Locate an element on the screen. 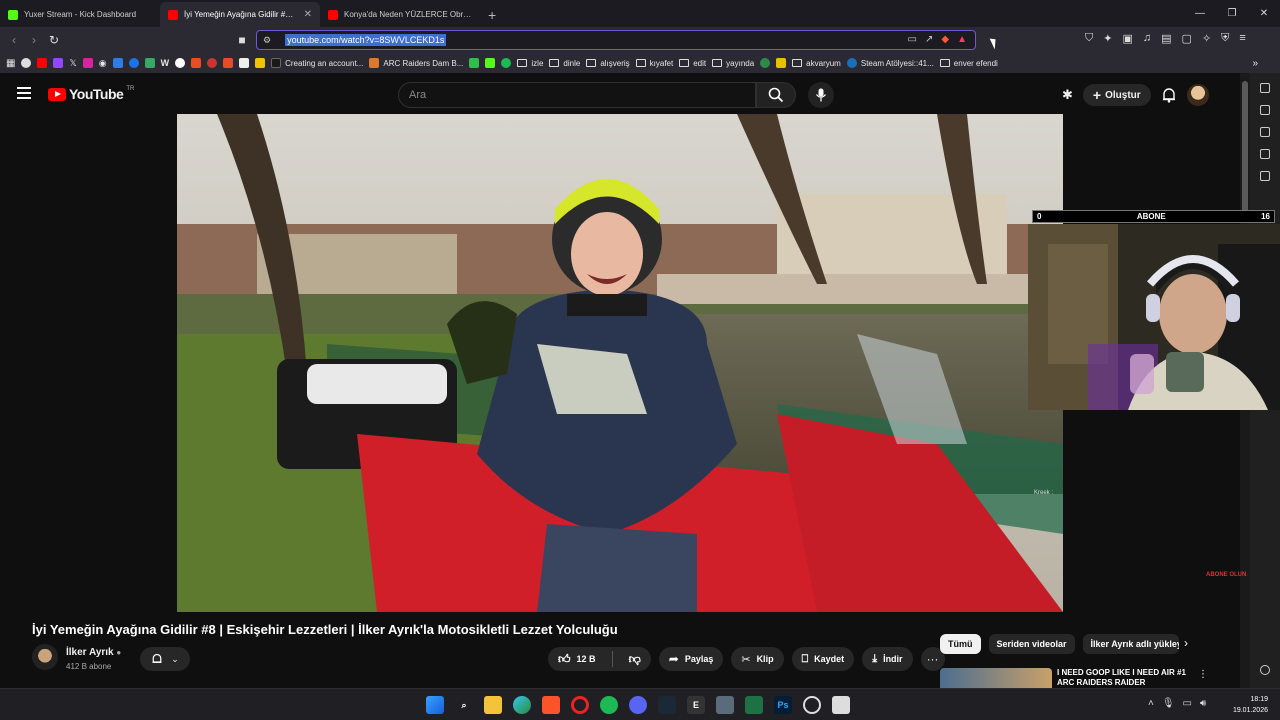 This screenshot has width=1280, height=720. opera-icon is located at coordinates (580, 705).